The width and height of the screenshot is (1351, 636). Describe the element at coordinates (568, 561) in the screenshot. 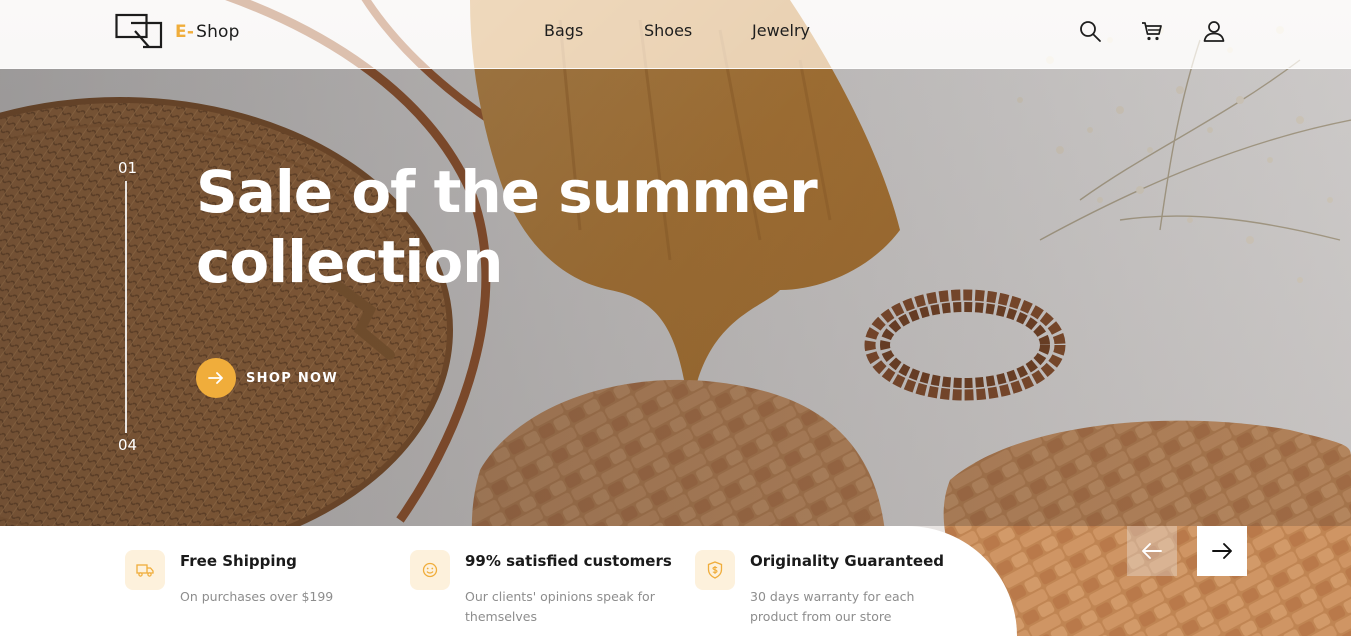

I see `feature-title: 99% satisfied customers` at that location.